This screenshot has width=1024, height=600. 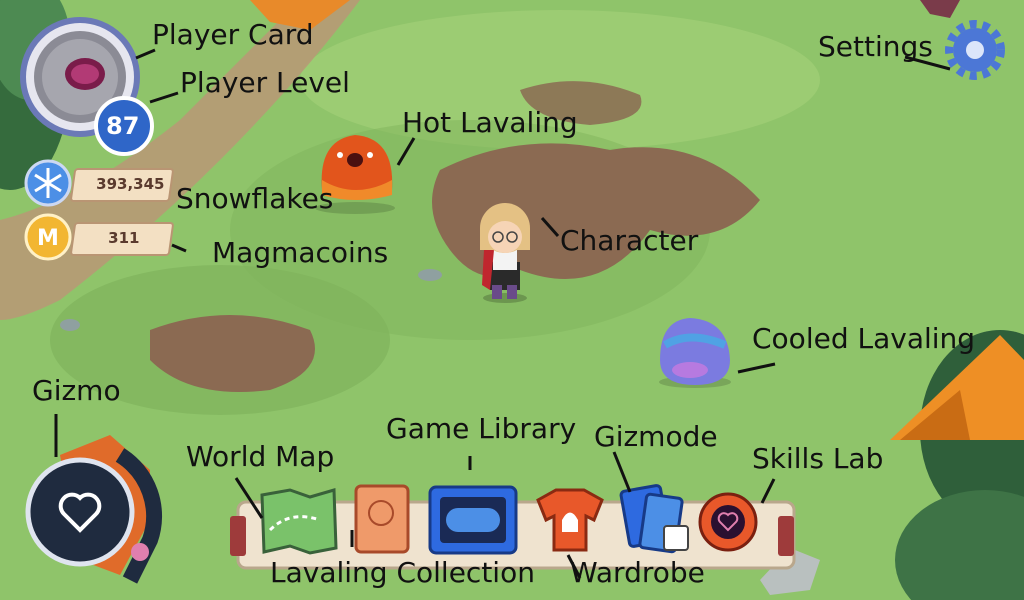 I want to click on label-world-map: World Map, so click(x=260, y=456).